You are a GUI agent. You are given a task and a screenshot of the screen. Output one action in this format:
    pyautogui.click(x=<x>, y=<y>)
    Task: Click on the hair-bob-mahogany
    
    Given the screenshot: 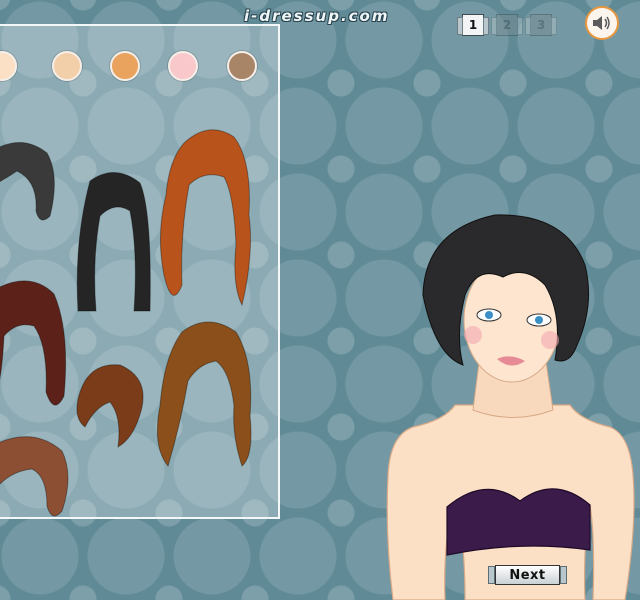 What is the action you would take?
    pyautogui.click(x=35, y=346)
    